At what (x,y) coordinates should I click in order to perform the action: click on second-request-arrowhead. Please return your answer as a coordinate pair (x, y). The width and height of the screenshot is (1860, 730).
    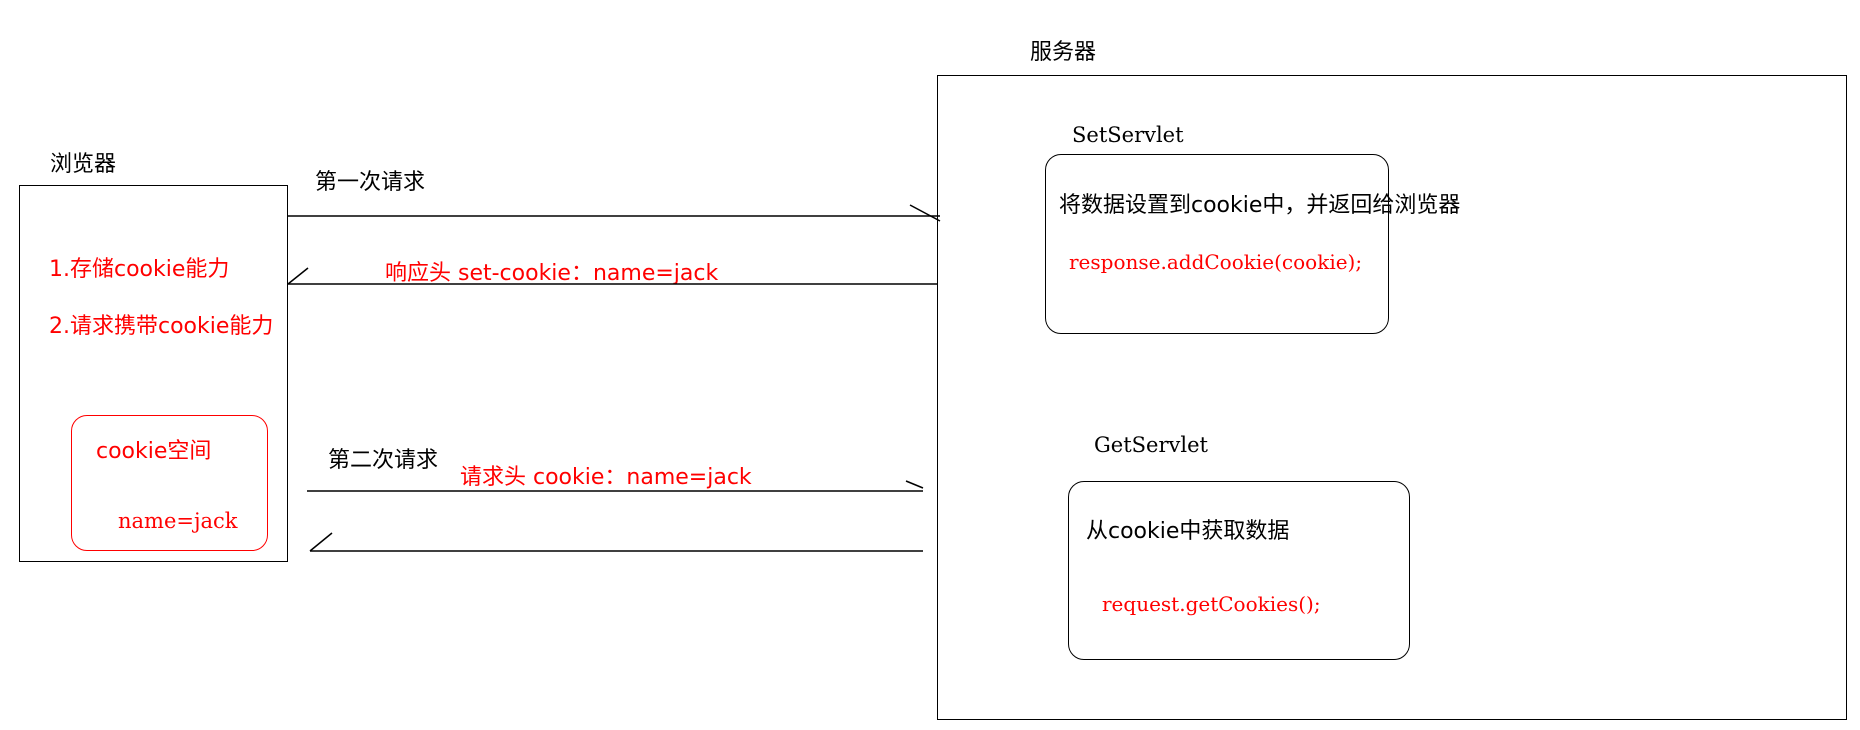
    Looking at the image, I should click on (914, 484).